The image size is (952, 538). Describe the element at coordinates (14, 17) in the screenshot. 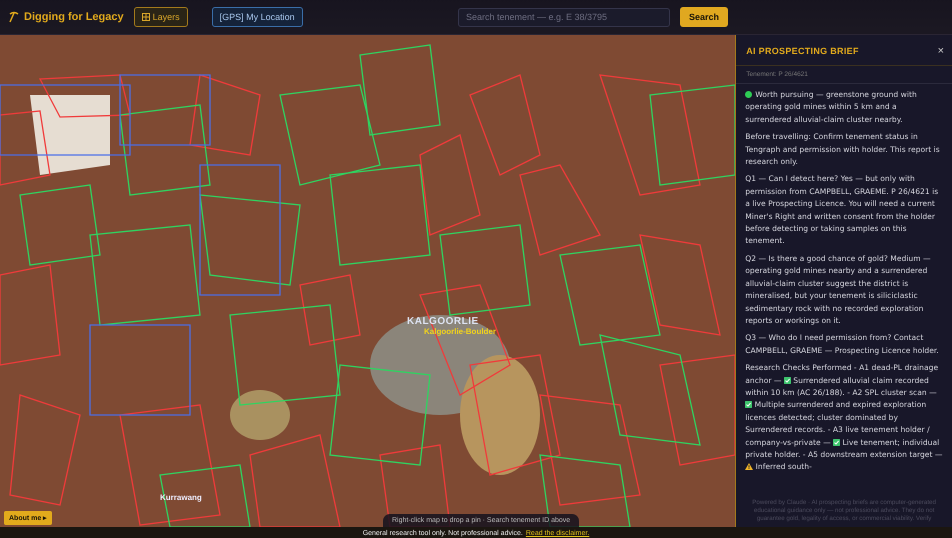

I see `pickaxe-icon` at that location.